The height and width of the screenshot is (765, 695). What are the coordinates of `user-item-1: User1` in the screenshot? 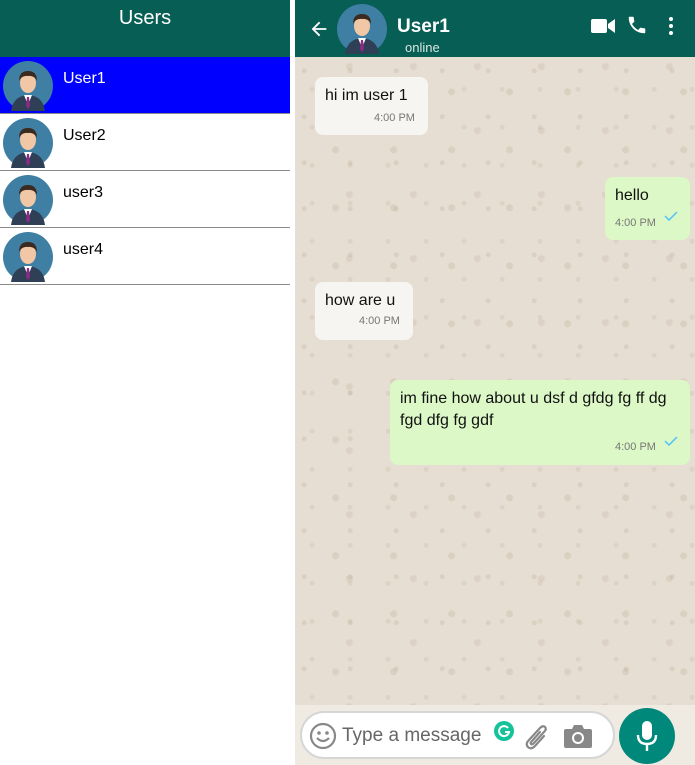 It's located at (145, 85).